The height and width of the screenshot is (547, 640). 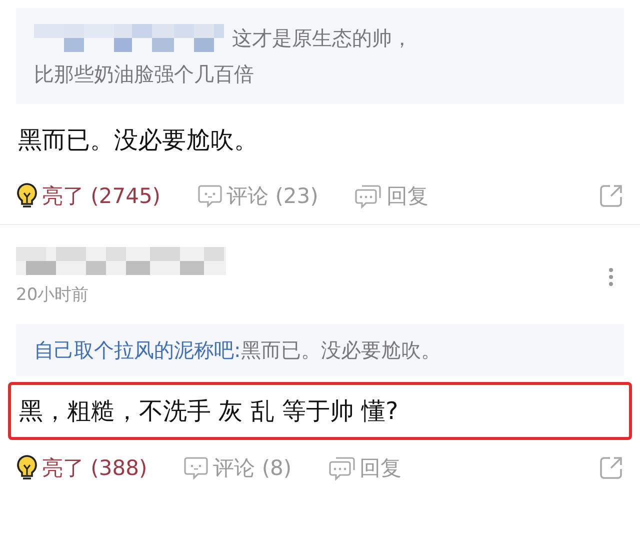 What do you see at coordinates (137, 350) in the screenshot?
I see `quoted-author-link: 自己取个拉风的泥称吧:` at bounding box center [137, 350].